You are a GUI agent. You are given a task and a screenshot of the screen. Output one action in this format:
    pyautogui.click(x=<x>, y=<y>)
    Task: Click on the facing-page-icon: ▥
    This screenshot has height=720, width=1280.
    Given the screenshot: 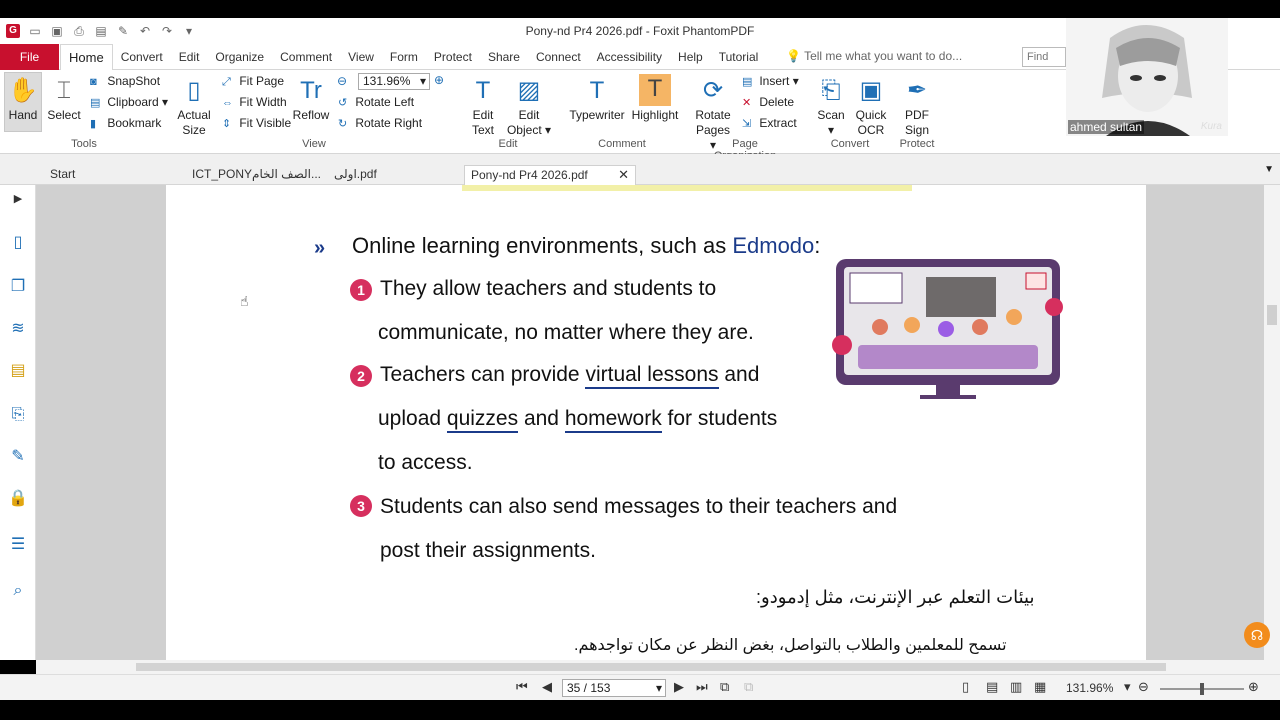 What is the action you would take?
    pyautogui.click(x=1016, y=687)
    